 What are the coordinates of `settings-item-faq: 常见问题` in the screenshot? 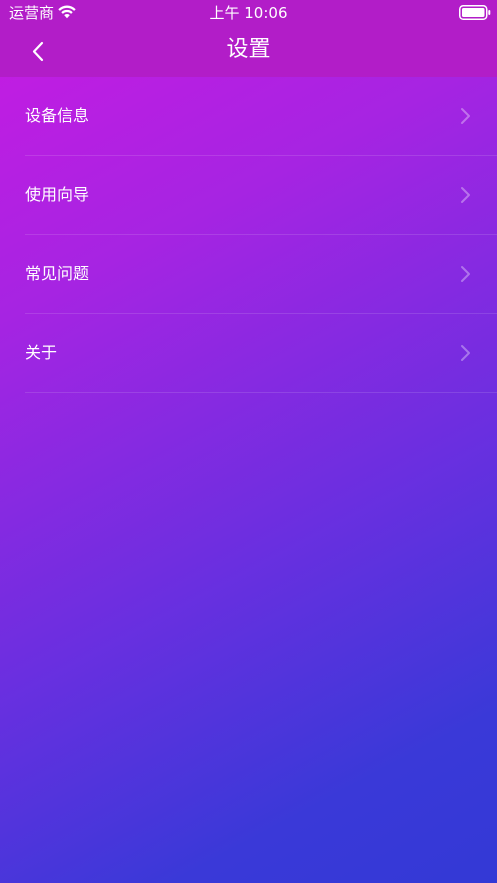 It's located at (248, 274).